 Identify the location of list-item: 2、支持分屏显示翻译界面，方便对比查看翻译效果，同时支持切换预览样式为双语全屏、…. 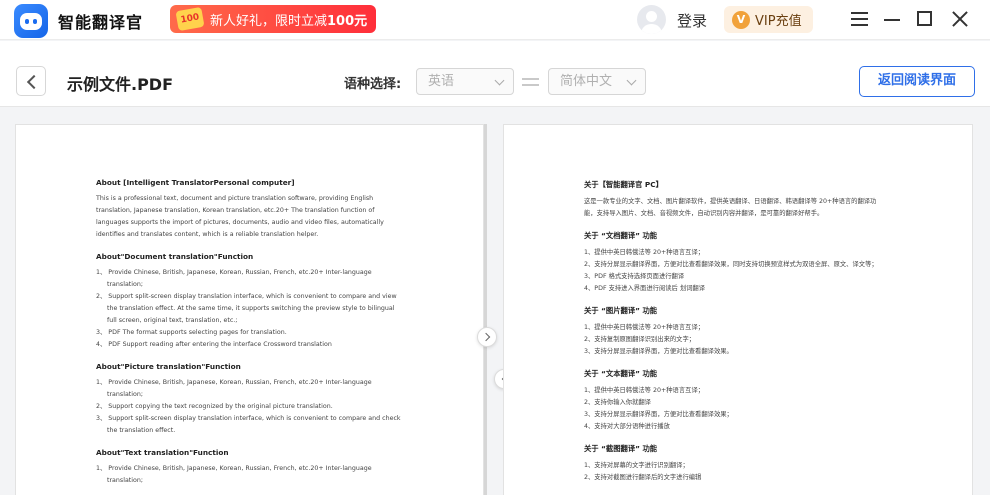
(731, 264).